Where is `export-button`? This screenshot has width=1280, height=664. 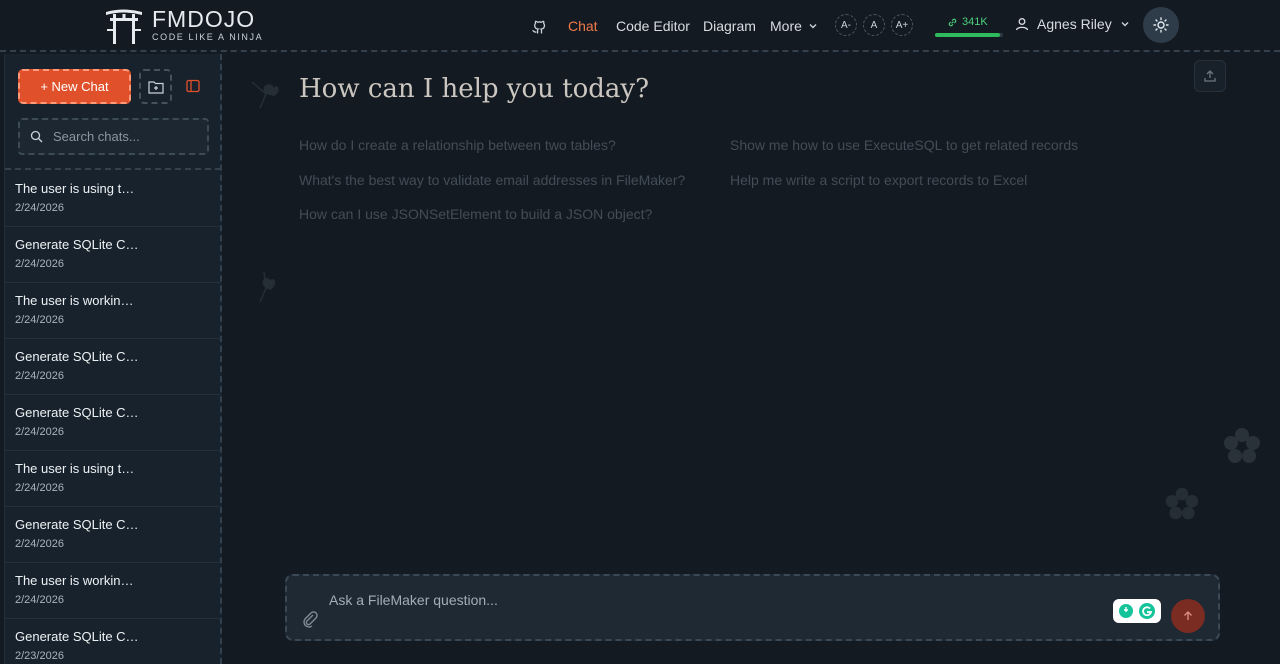 export-button is located at coordinates (1210, 76).